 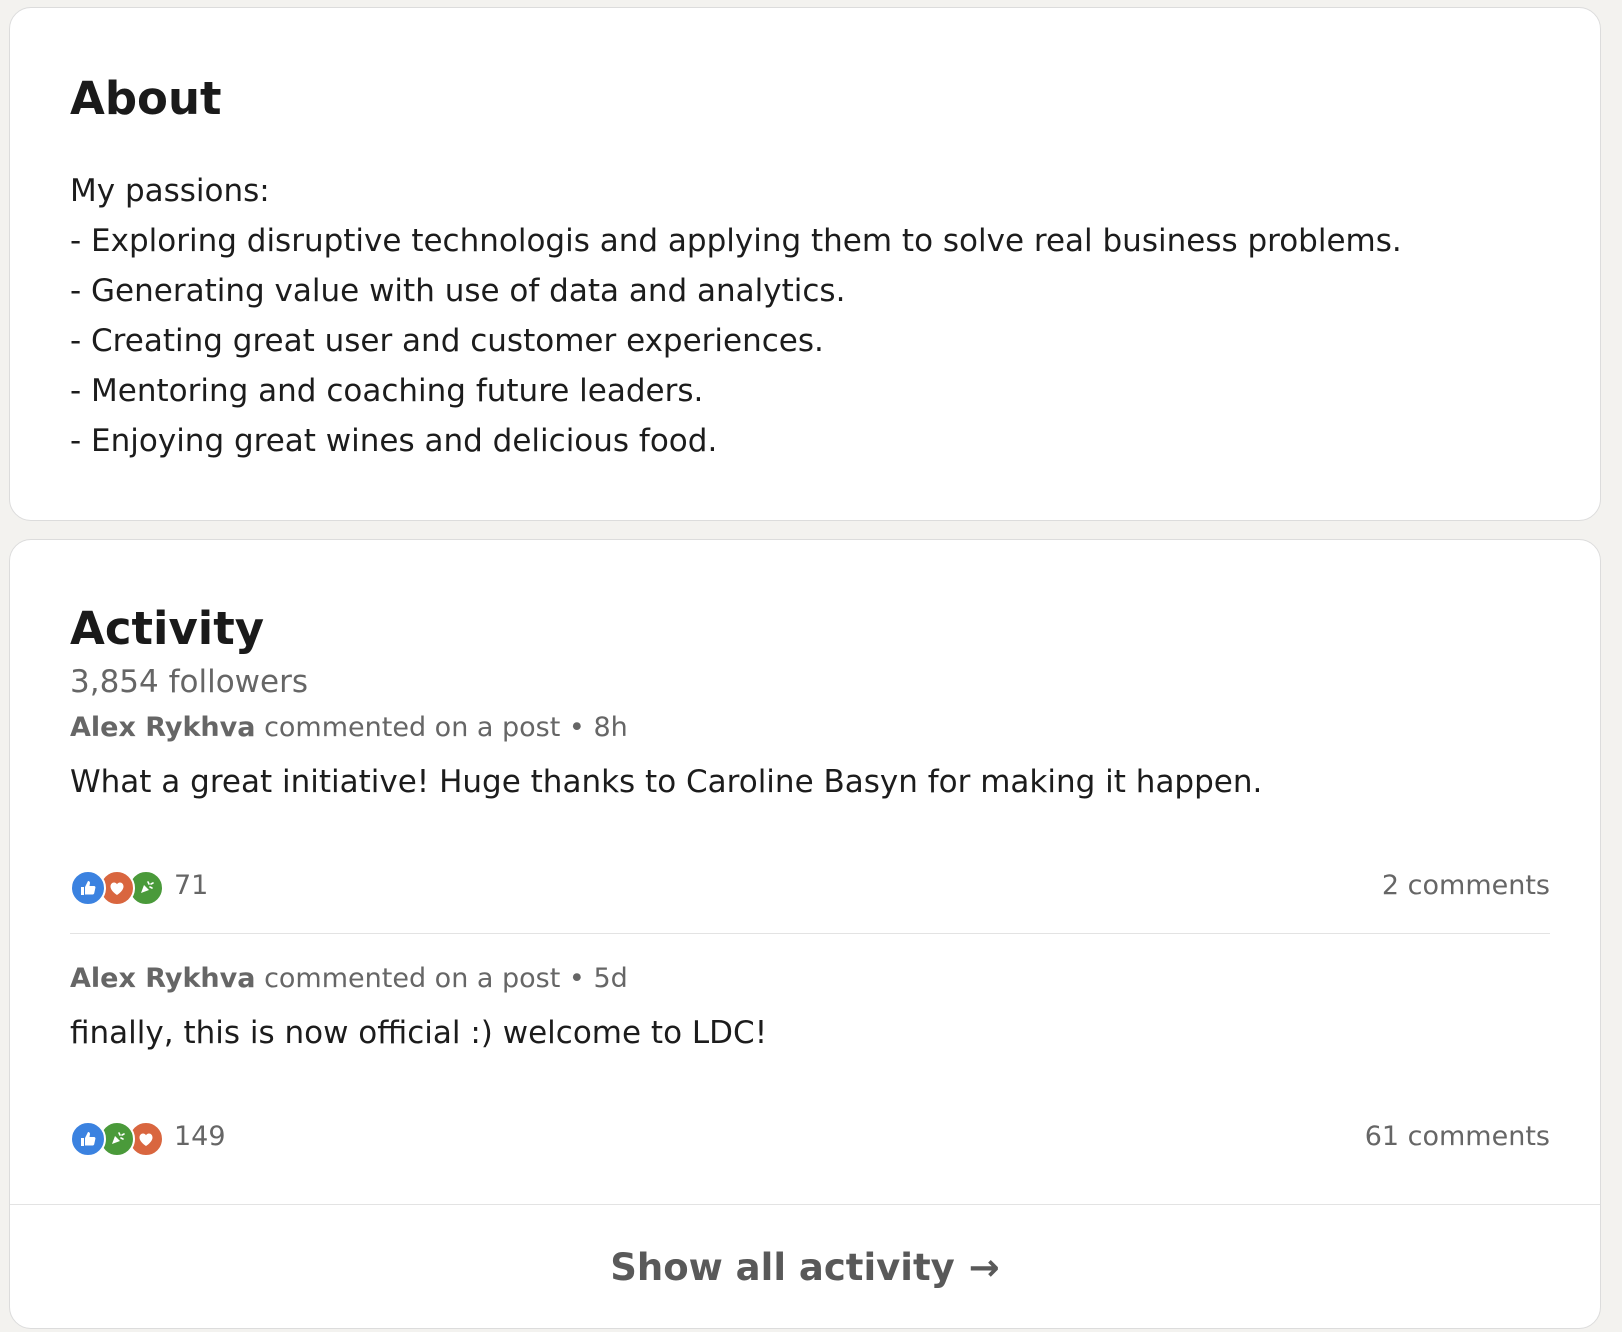 I want to click on arrow-right-icon: →, so click(x=984, y=1267).